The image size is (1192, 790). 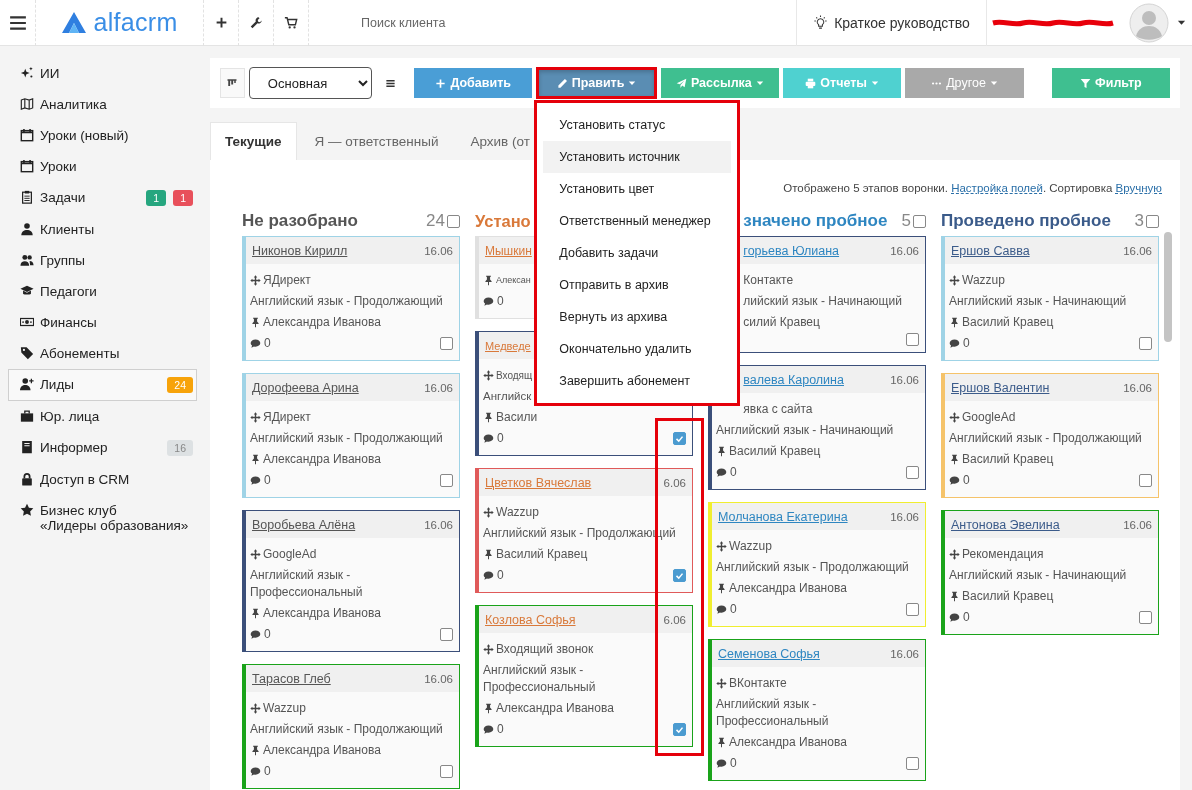 I want to click on menu-item: Добавить задачи, so click(x=637, y=253).